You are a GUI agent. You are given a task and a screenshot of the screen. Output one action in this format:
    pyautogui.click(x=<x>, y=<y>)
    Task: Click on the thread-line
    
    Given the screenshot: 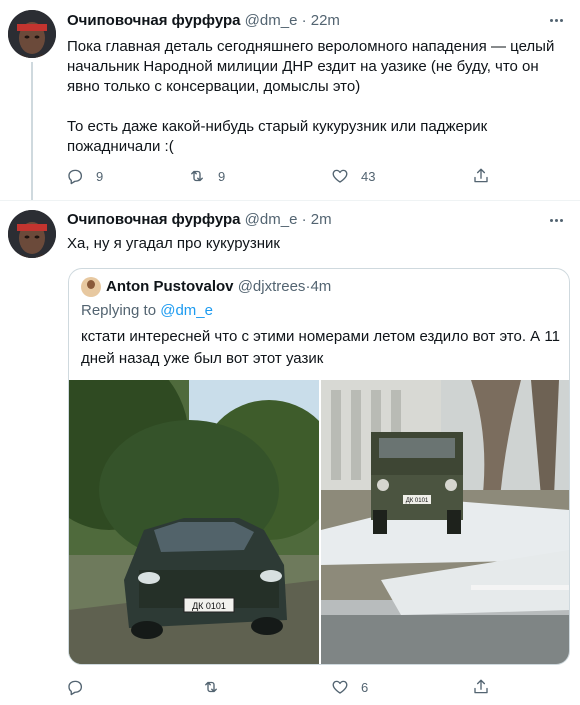 What is the action you would take?
    pyautogui.click(x=32, y=131)
    